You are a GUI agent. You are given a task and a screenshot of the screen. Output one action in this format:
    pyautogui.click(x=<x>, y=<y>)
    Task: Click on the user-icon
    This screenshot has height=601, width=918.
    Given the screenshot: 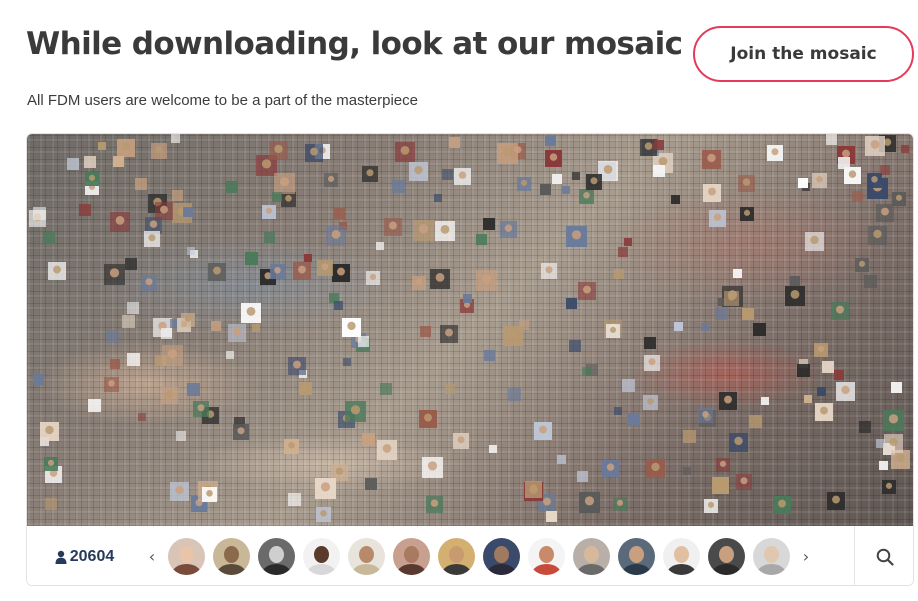 What is the action you would take?
    pyautogui.click(x=61, y=557)
    